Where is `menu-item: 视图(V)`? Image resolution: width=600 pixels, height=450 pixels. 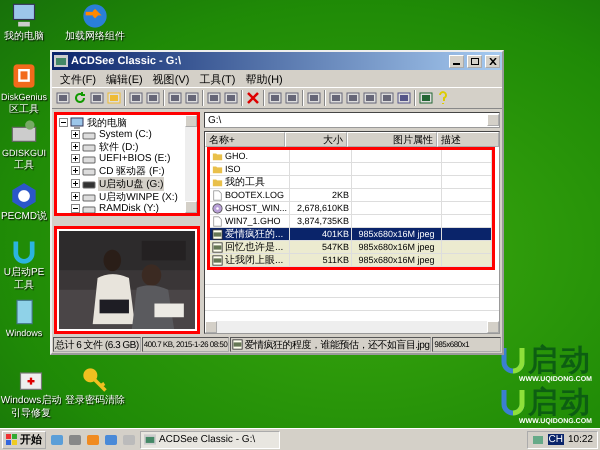
menu-item: 视图(V) is located at coordinates (171, 78).